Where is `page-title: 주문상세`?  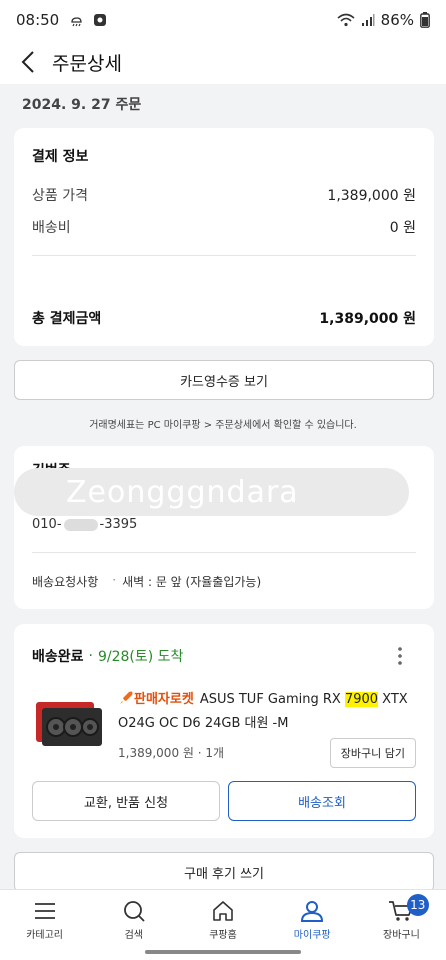
page-title: 주문상세 is located at coordinates (87, 63).